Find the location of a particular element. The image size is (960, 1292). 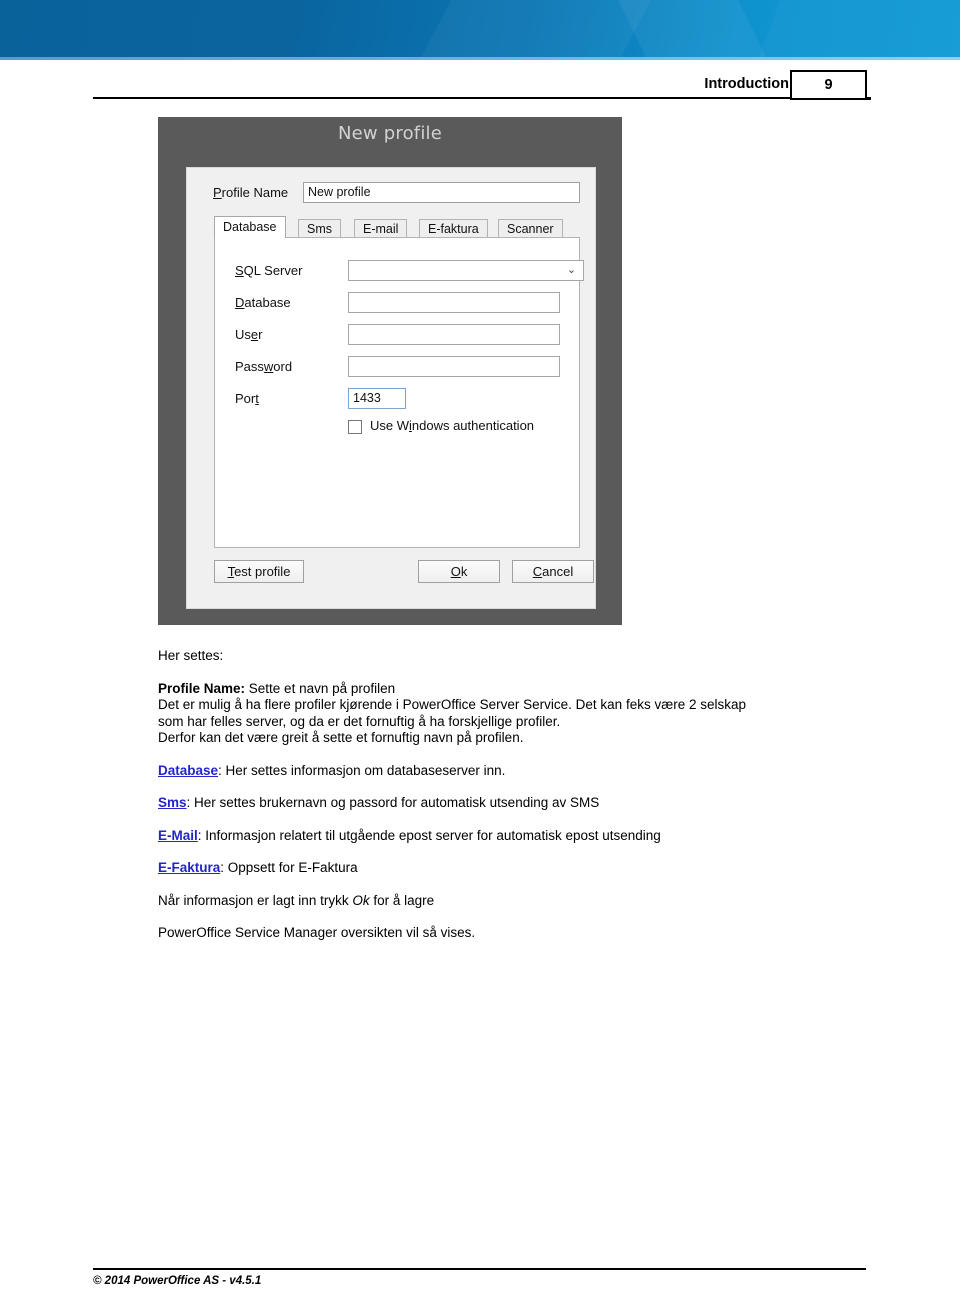

field-row-sql-server: SQL Server ⌄ is located at coordinates (399, 271).